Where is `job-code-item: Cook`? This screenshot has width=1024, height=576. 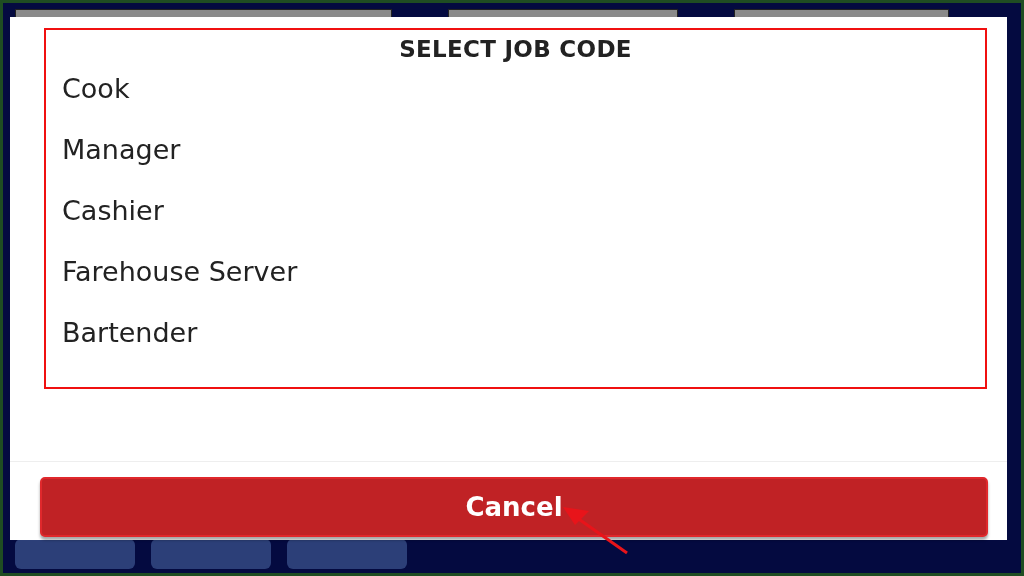 job-code-item: Cook is located at coordinates (515, 98).